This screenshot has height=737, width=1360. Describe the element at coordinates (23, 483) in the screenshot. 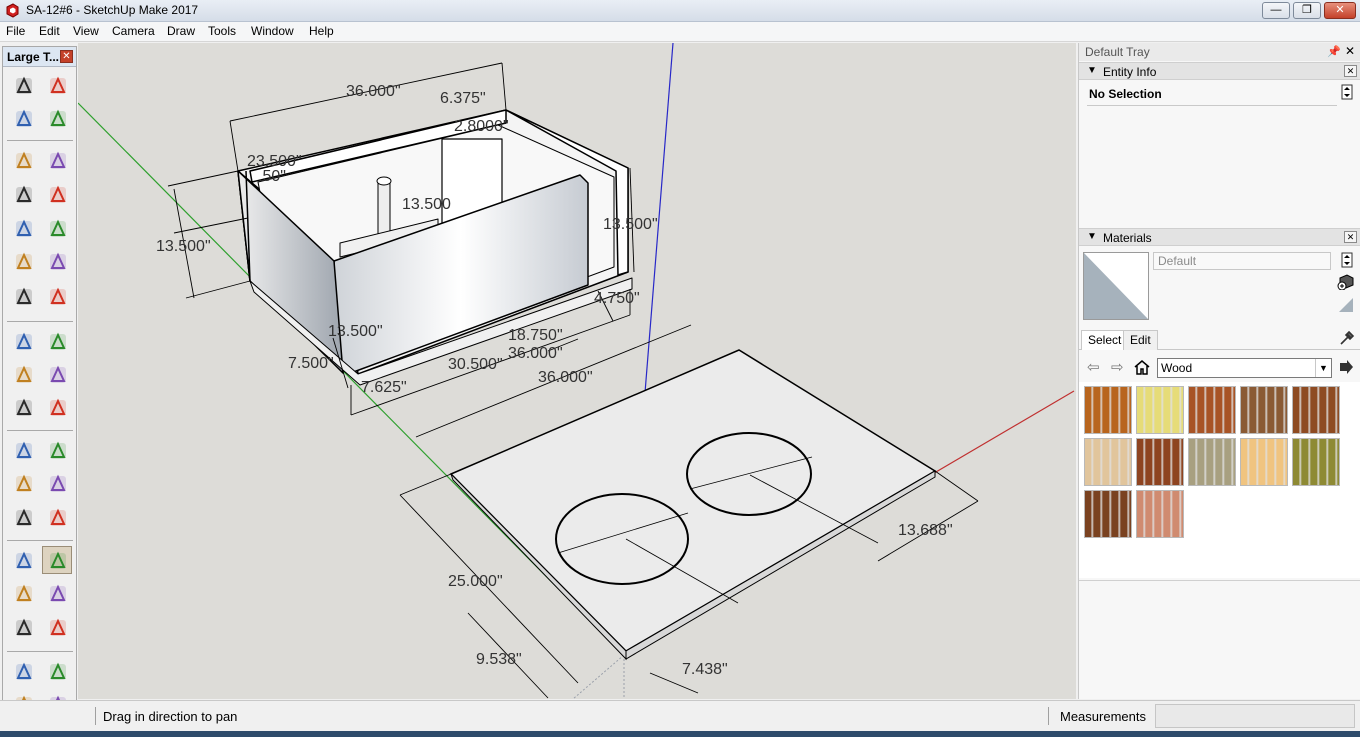

I see `protractor-tool-button` at that location.